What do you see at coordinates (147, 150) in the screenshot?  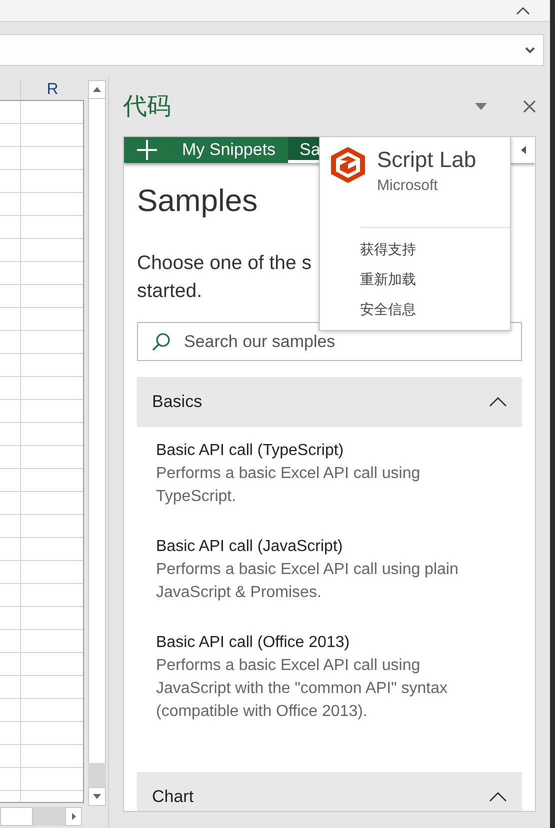 I see `plus-icon` at bounding box center [147, 150].